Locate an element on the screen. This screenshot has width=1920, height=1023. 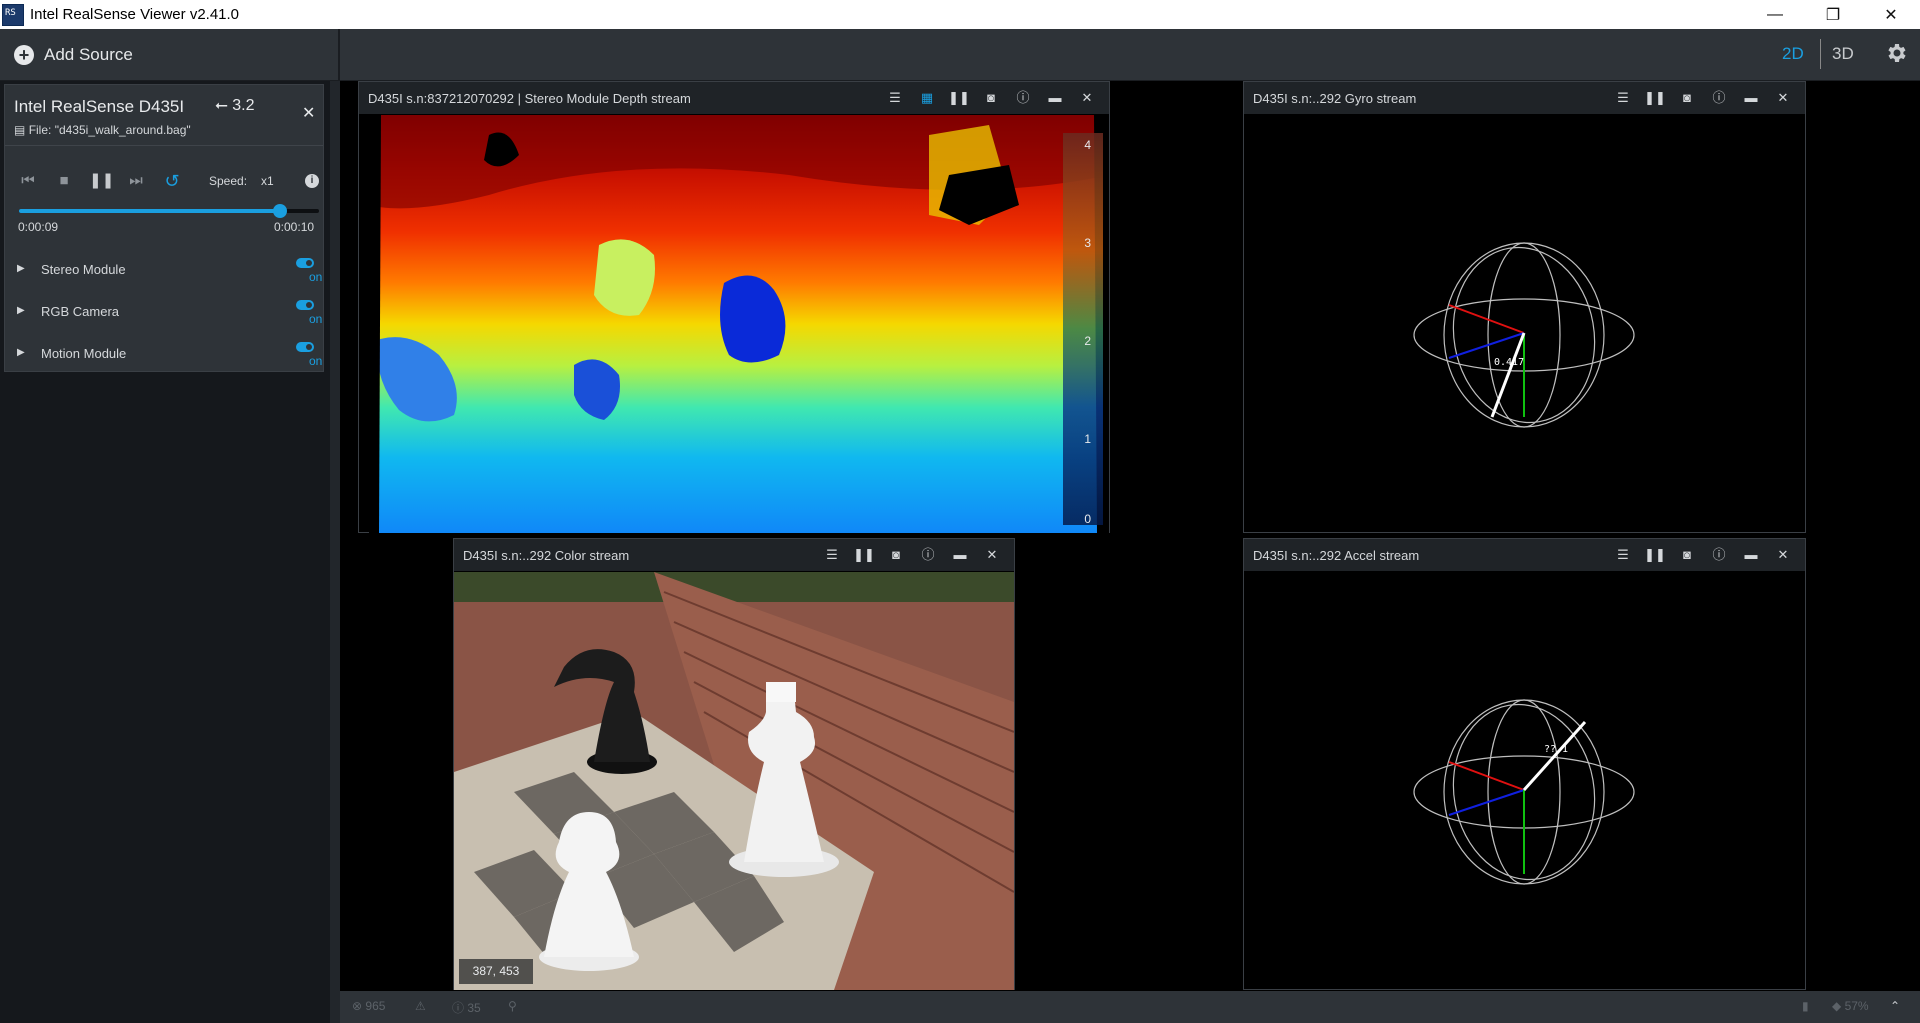
step-back-icon: ⏮ is located at coordinates (28, 181).